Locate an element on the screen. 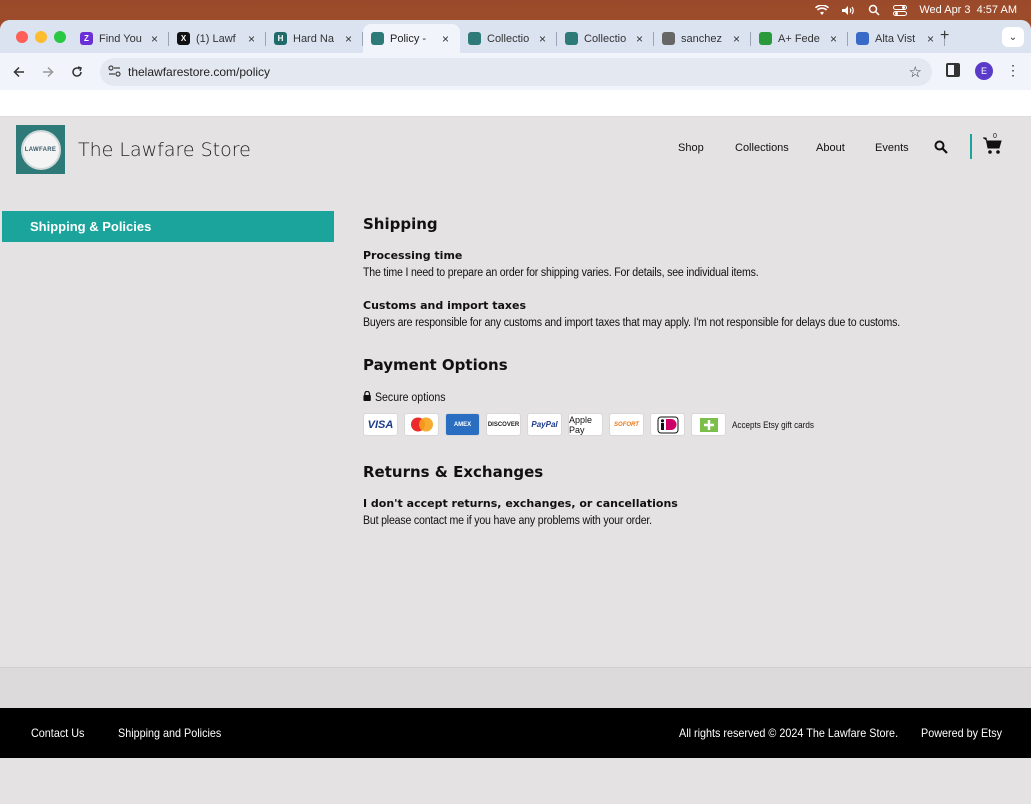 The height and width of the screenshot is (804, 1031). tab-title: sanchez is located at coordinates (701, 38).